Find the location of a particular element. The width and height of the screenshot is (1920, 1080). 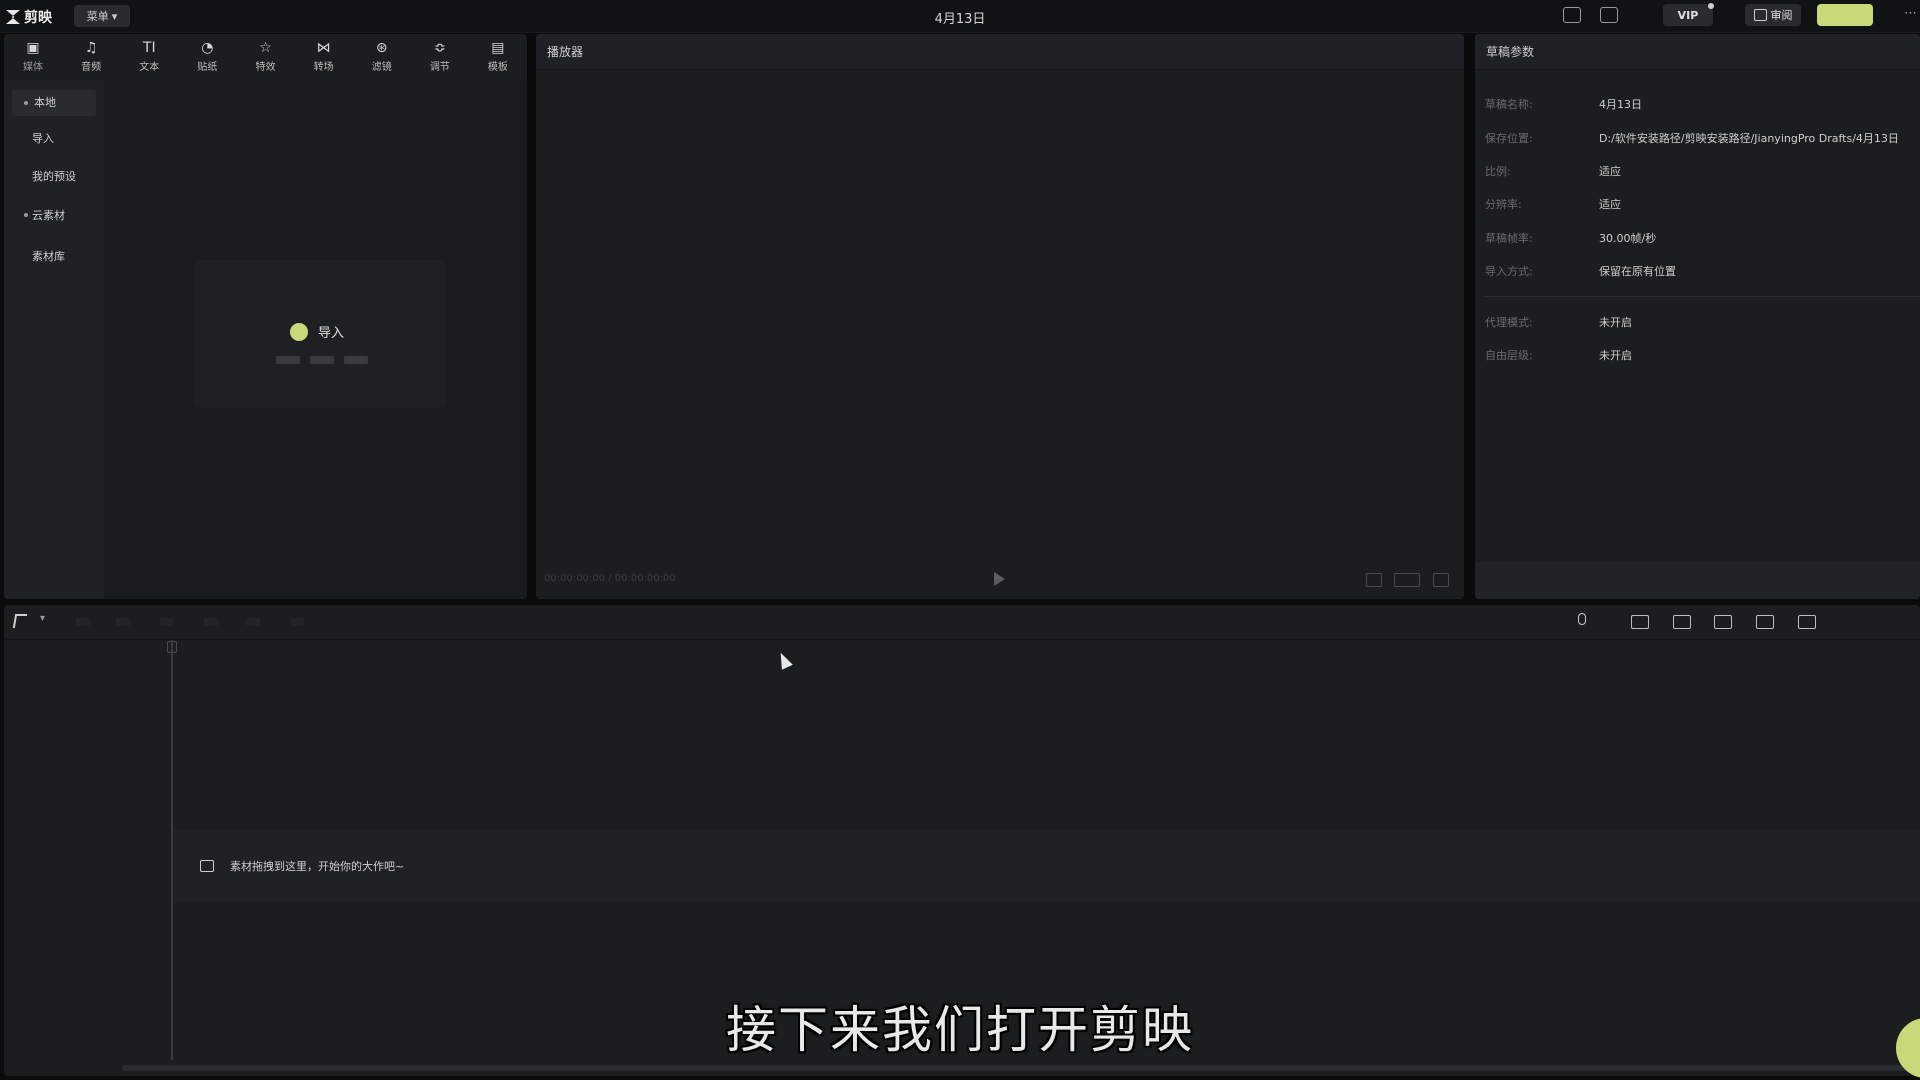

sidebar-item-library: 素材库 is located at coordinates (48, 256).